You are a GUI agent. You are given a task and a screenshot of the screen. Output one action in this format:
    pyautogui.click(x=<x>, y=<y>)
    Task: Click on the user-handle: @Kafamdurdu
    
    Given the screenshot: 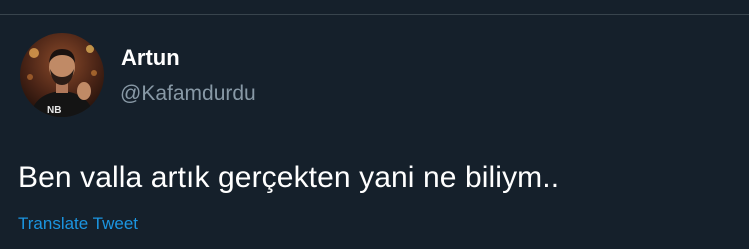 What is the action you would take?
    pyautogui.click(x=188, y=94)
    